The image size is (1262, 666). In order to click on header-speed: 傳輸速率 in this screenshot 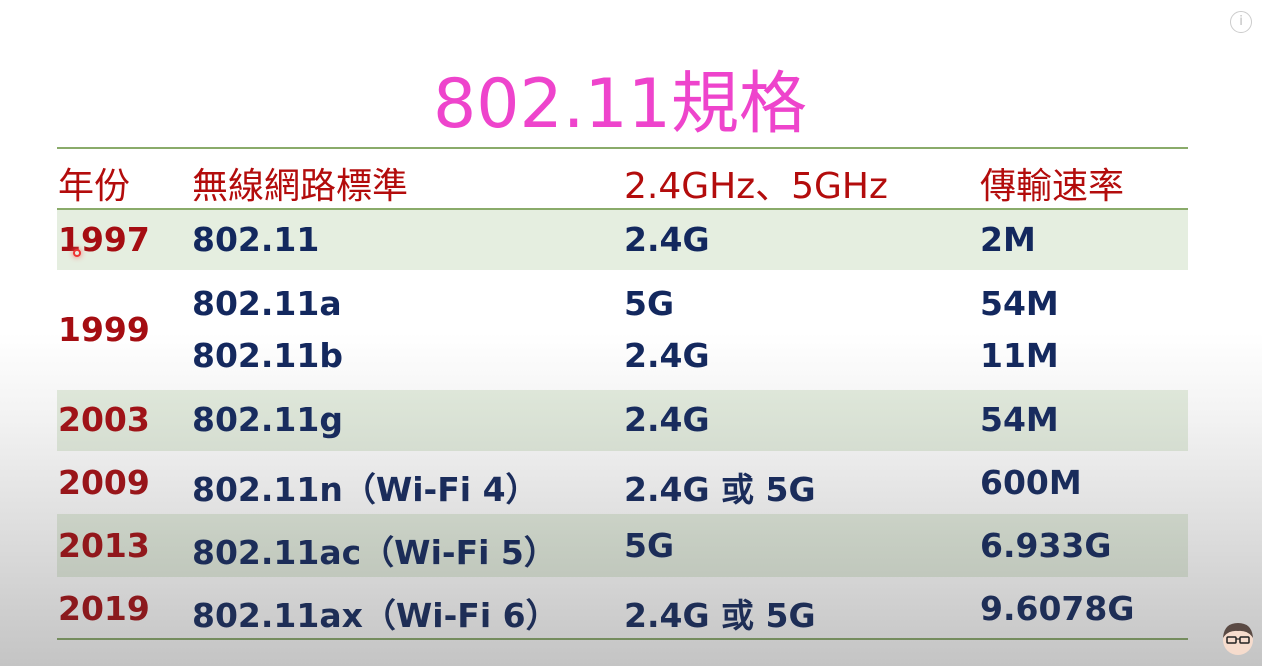, I will do `click(1052, 186)`.